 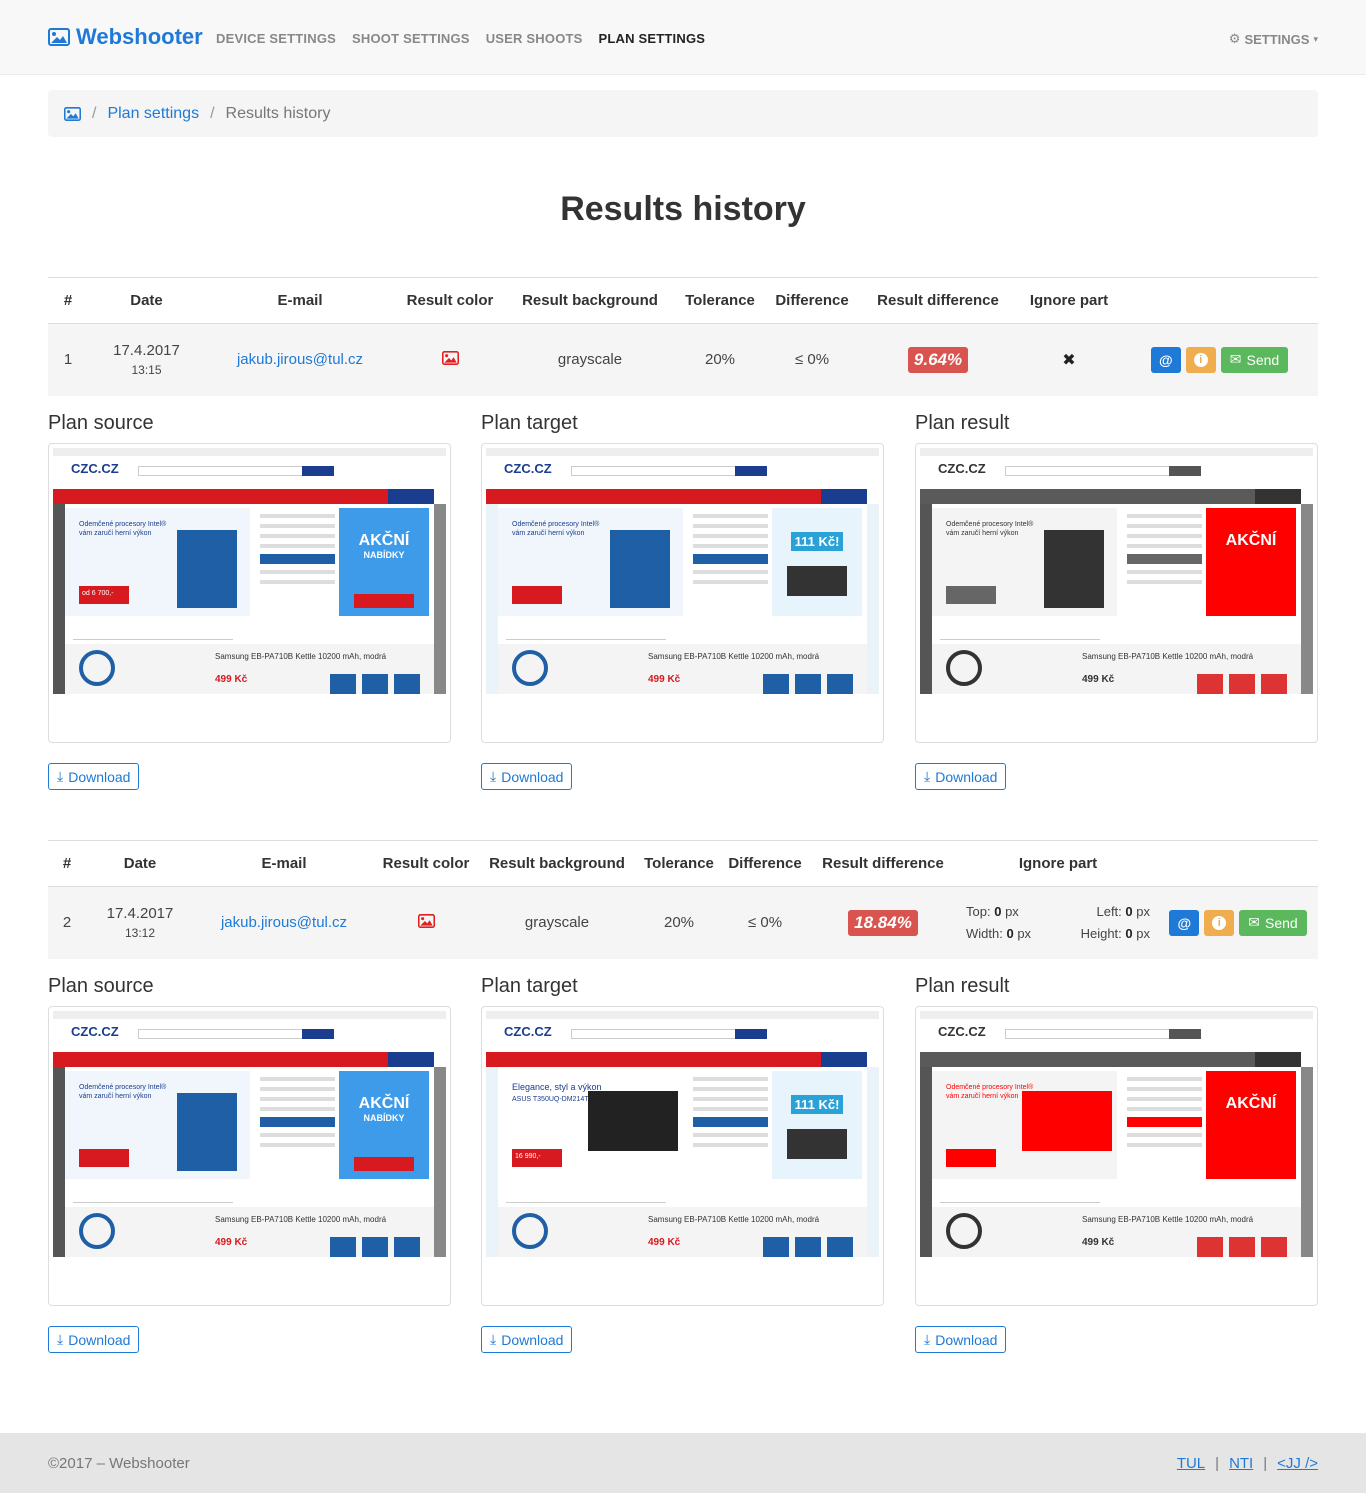 I want to click on th-email: E-mail, so click(x=300, y=300).